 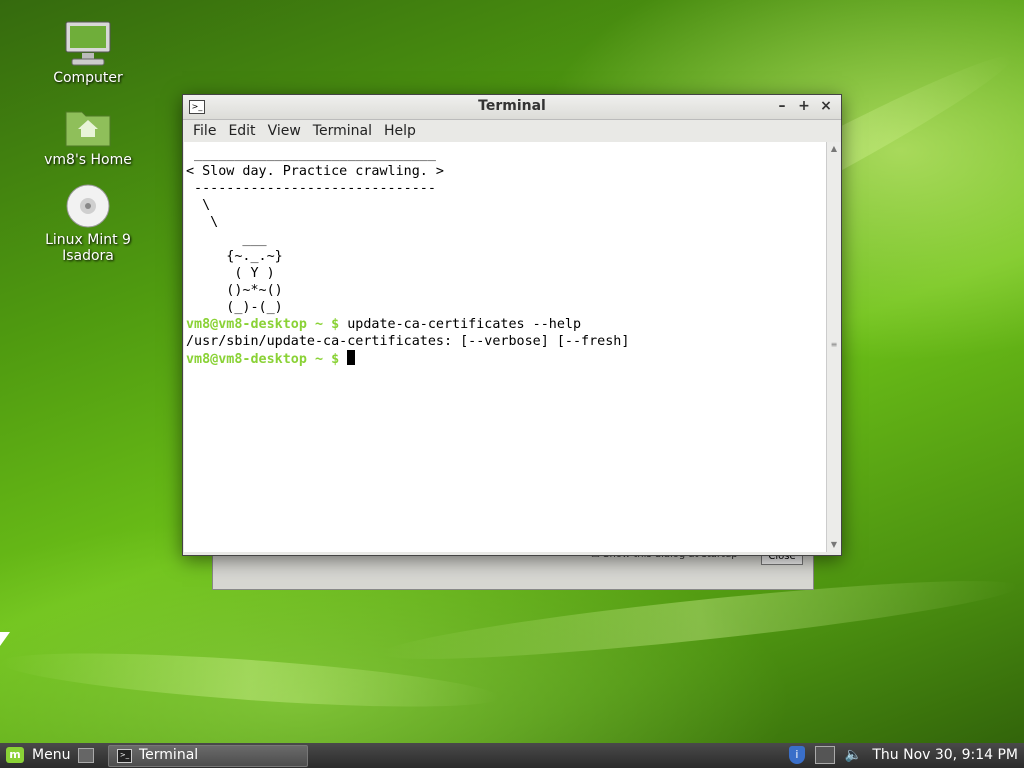 What do you see at coordinates (834, 149) in the screenshot?
I see `scroll-up-arrow-icon: ▲` at bounding box center [834, 149].